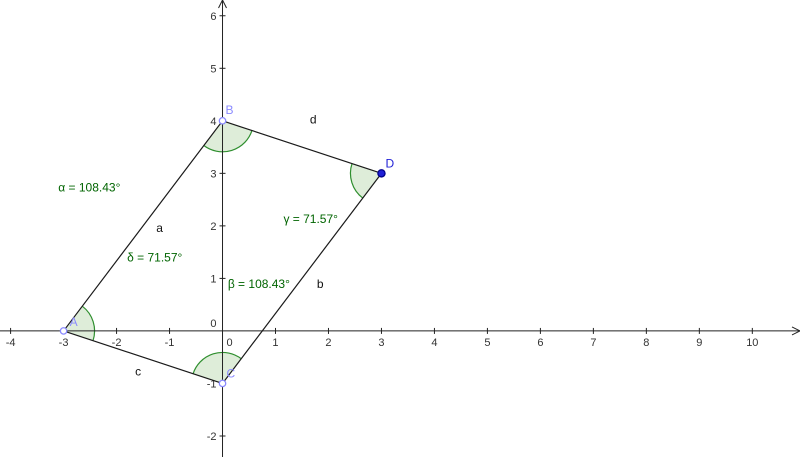 The image size is (800, 457). Describe the element at coordinates (328, 343) in the screenshot. I see `x-tick-label: 2` at that location.